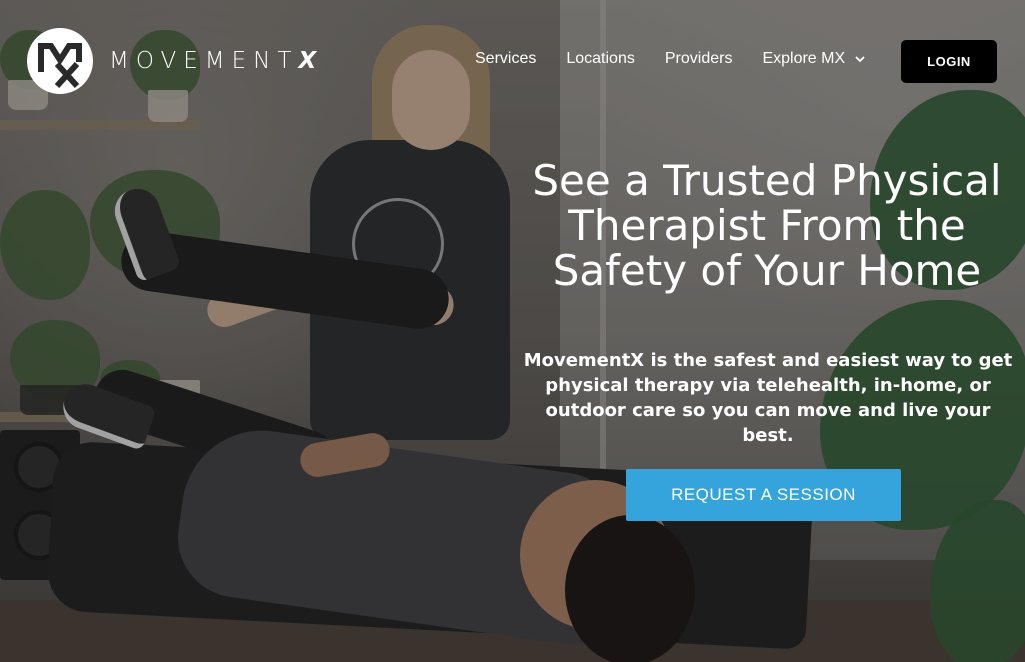 The width and height of the screenshot is (1025, 662). I want to click on mx-logo-icon, so click(60, 61).